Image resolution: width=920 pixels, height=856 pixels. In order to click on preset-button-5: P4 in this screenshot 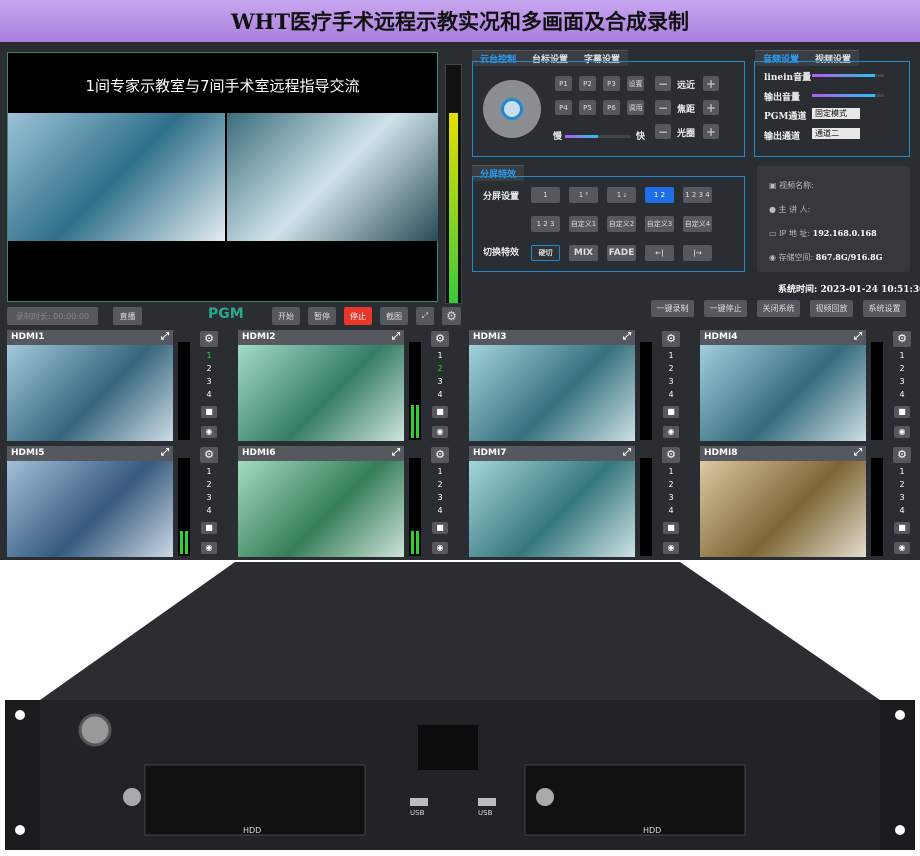, I will do `click(563, 107)`.